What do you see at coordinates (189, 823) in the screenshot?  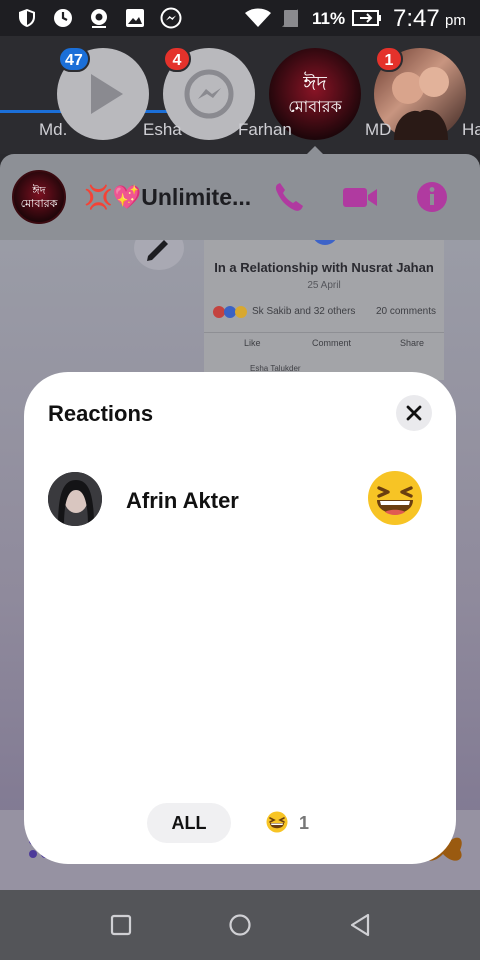 I see `filter-all-tab: ALL` at bounding box center [189, 823].